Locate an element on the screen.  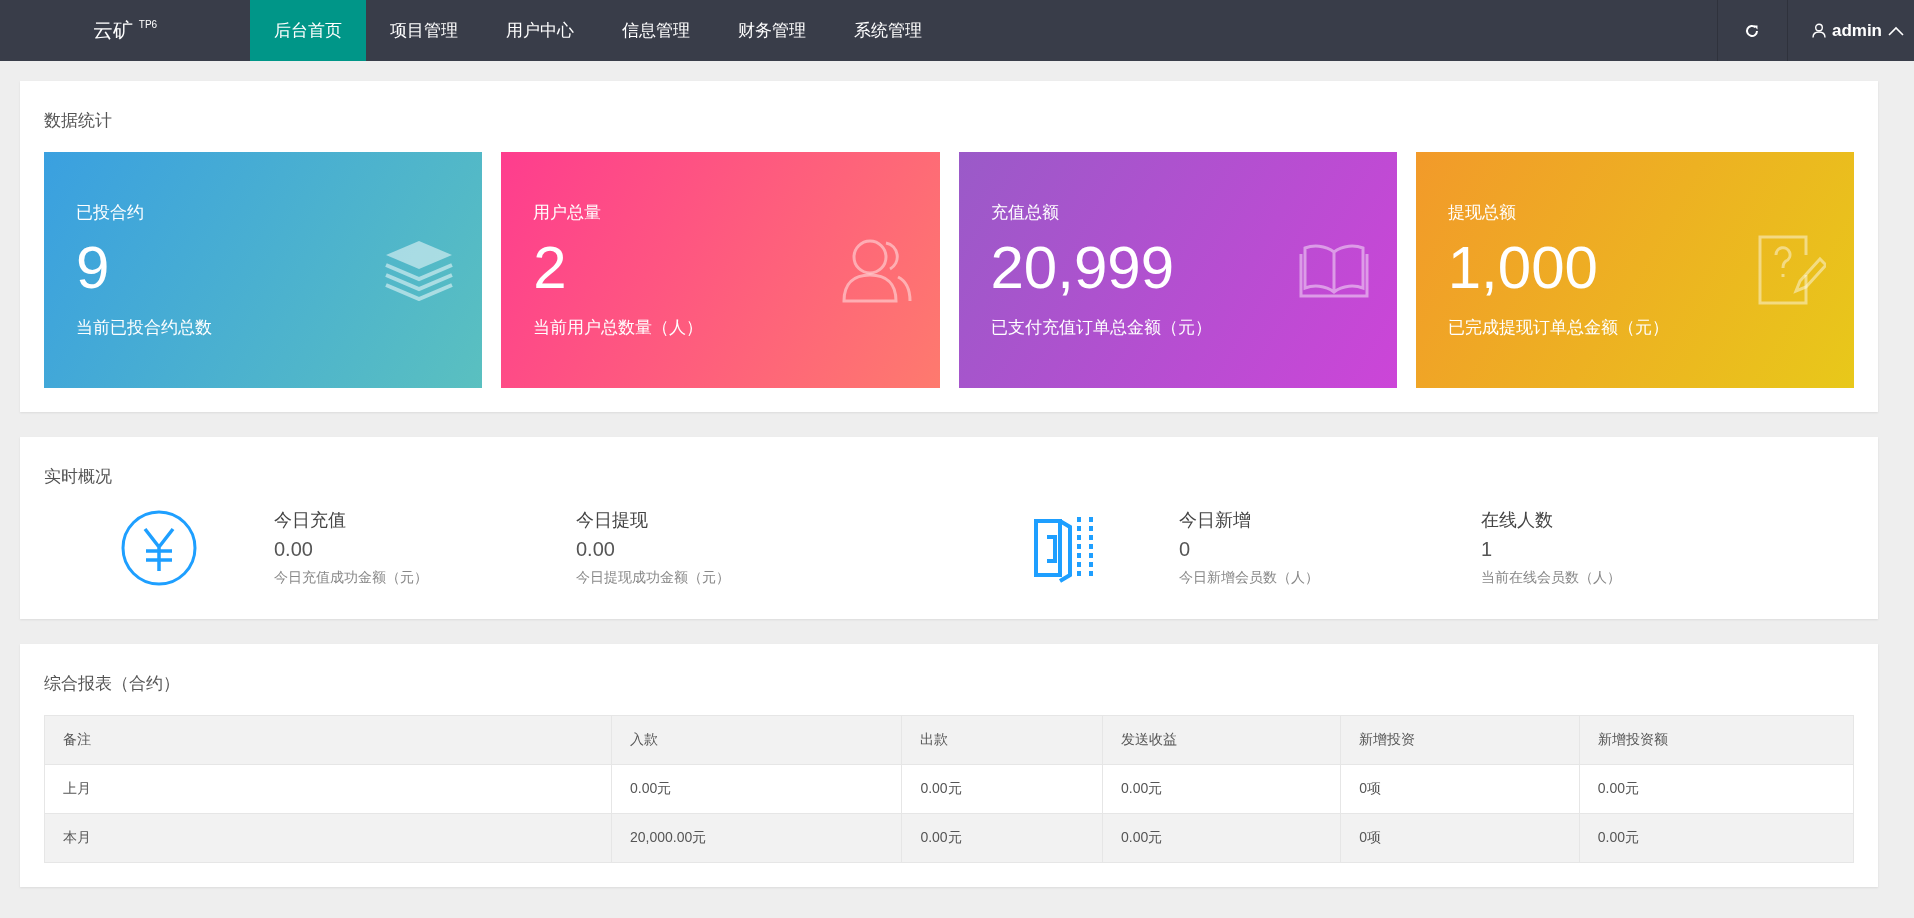
panel-title: 数据统计 is located at coordinates (78, 121).